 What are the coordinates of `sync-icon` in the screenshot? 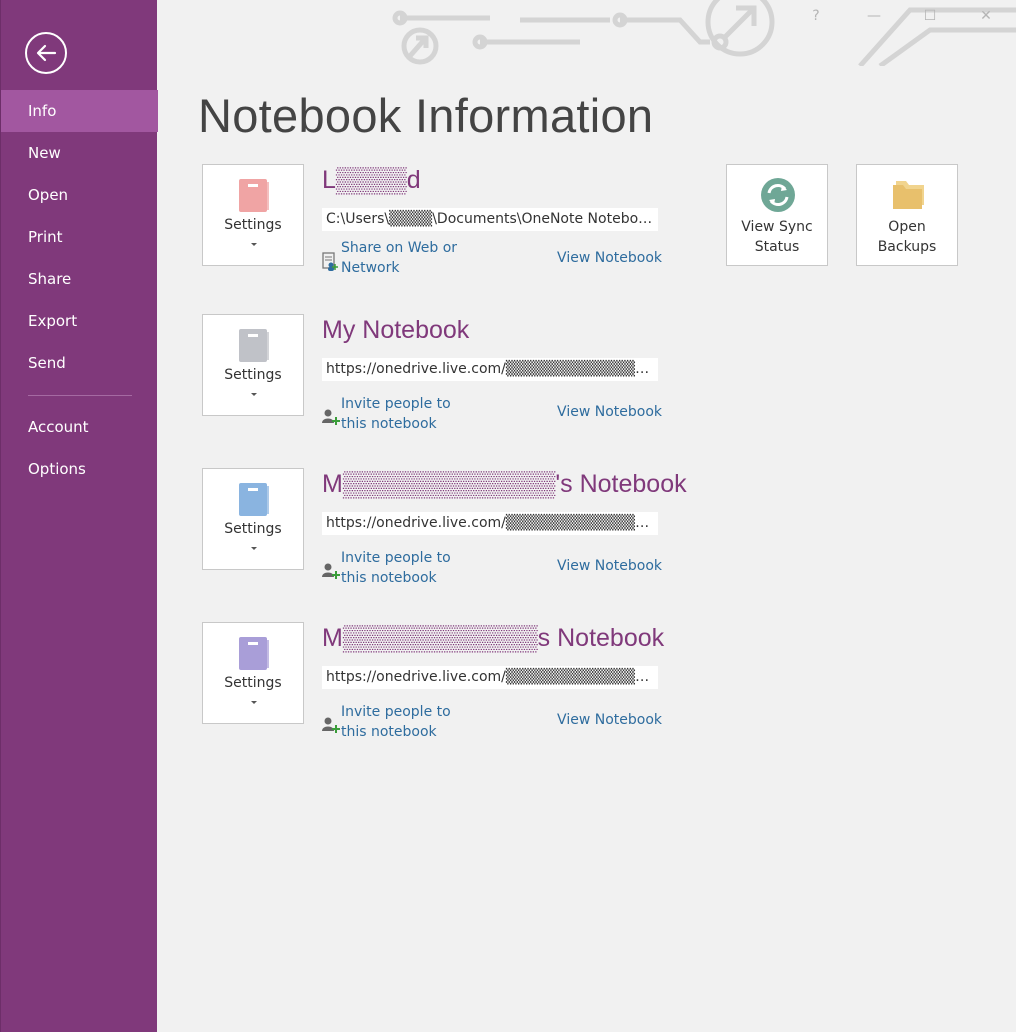 It's located at (778, 195).